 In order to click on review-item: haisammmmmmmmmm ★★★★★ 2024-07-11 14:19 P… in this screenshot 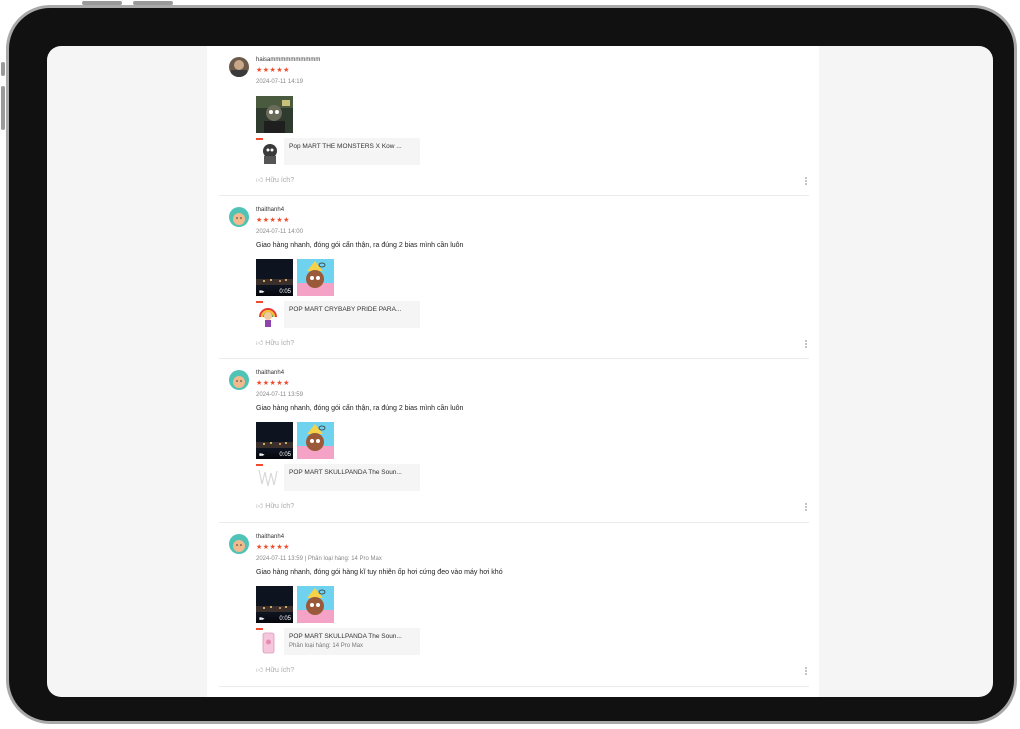, I will do `click(514, 121)`.